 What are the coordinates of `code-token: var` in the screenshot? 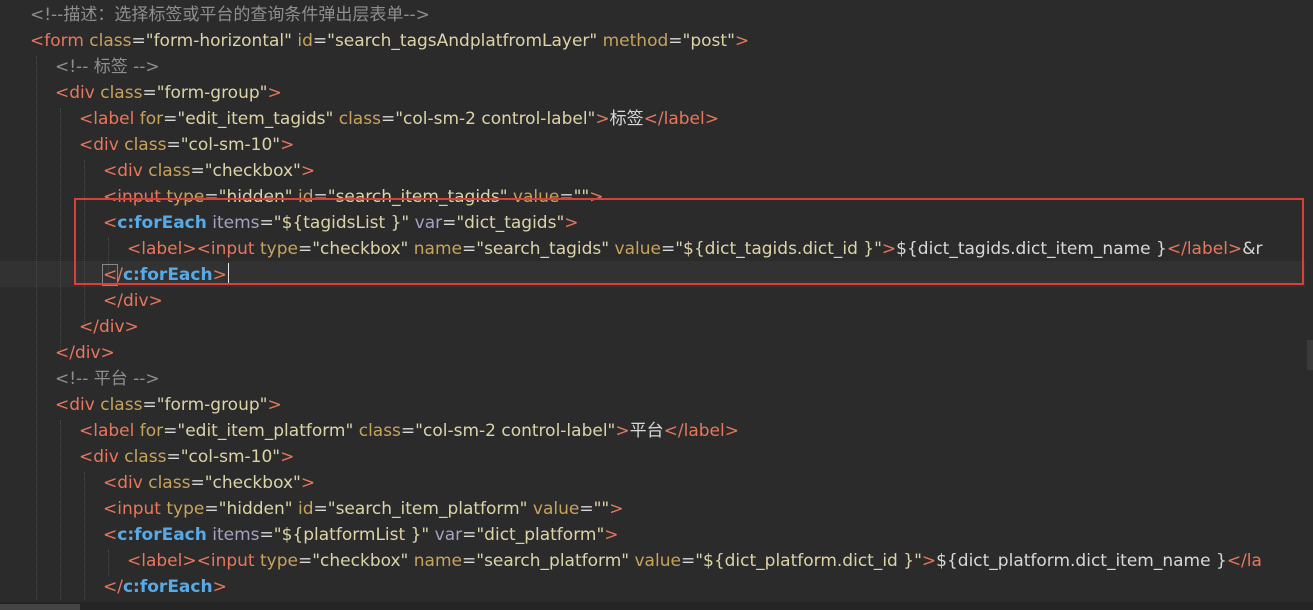 It's located at (446, 535).